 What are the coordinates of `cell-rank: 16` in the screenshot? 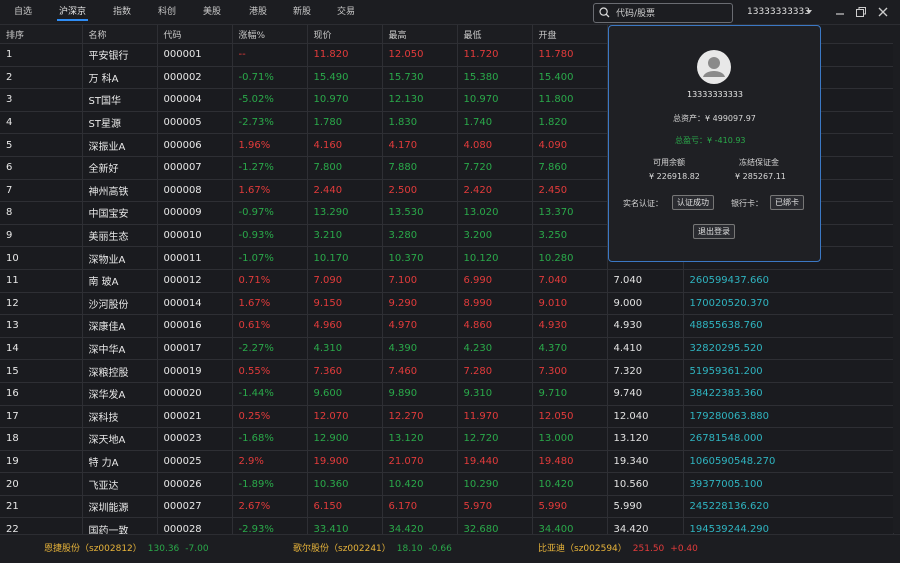 It's located at (41, 394).